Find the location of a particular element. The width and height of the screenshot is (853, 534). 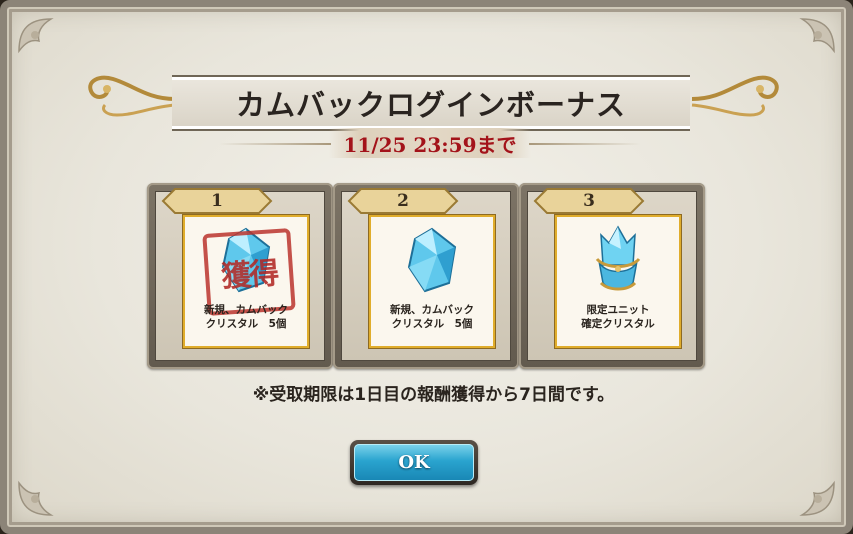

title-banner: カムバックログインボーナス is located at coordinates (431, 103).